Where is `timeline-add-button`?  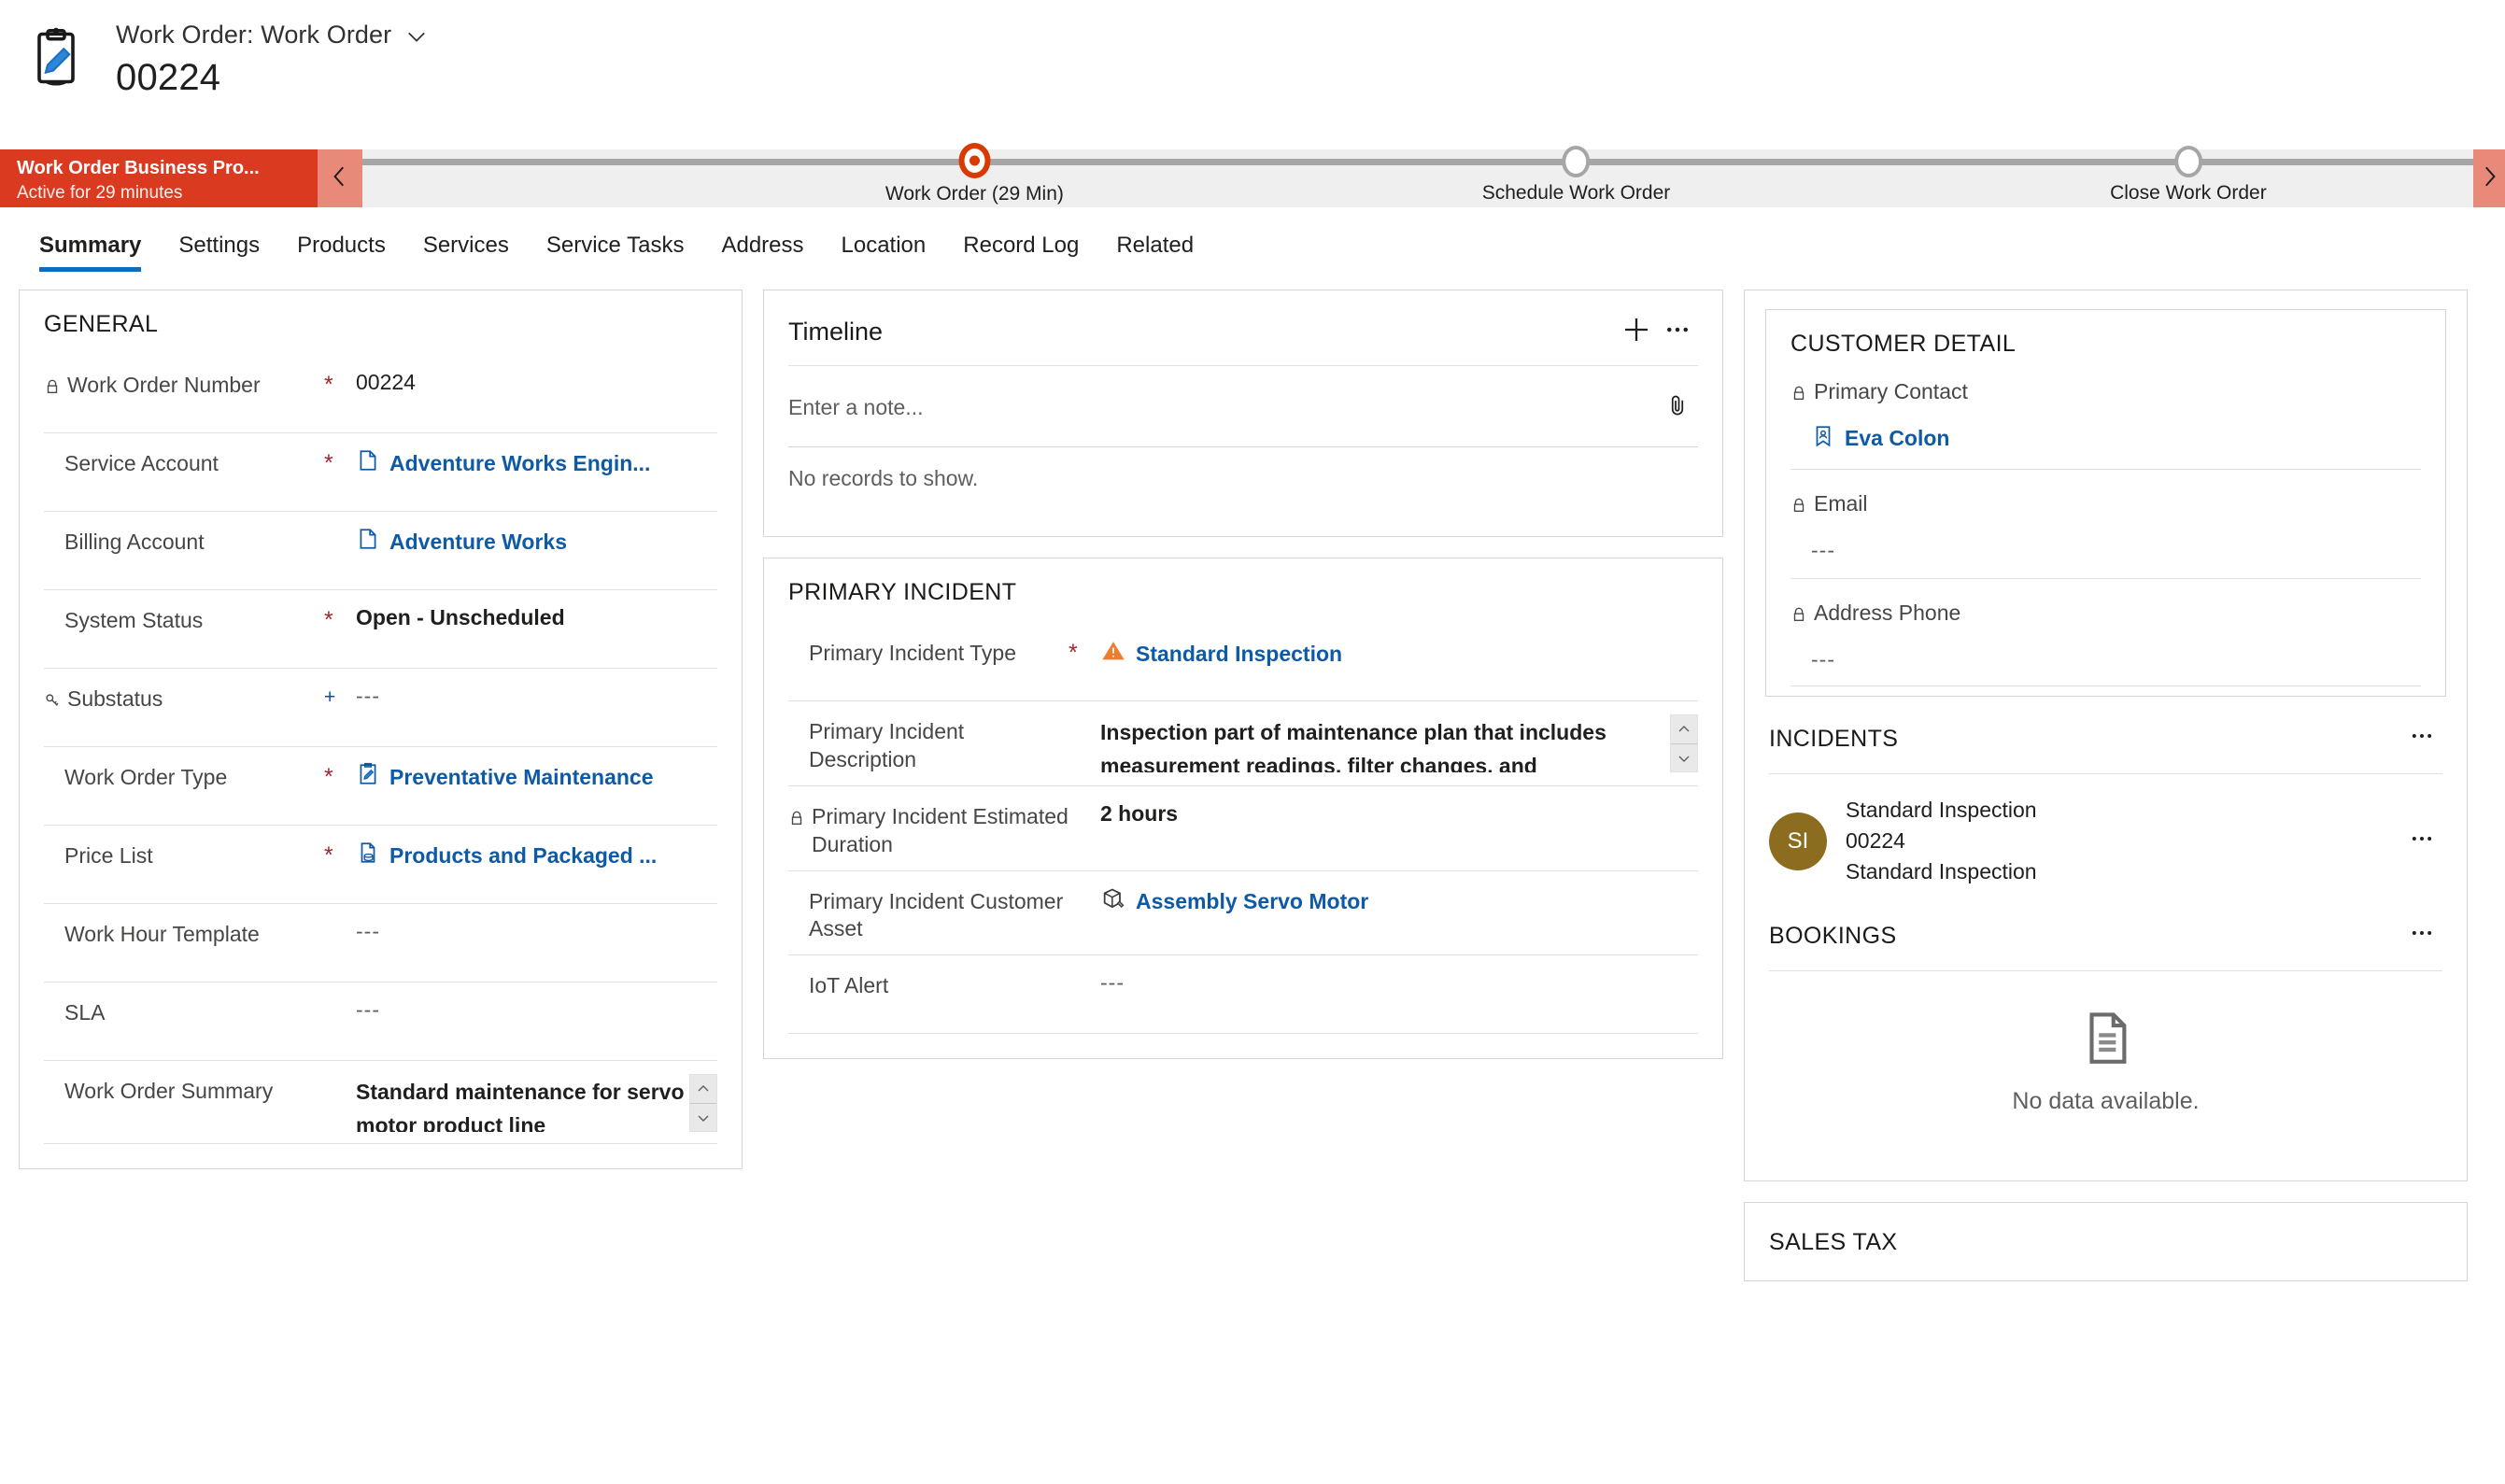 timeline-add-button is located at coordinates (1637, 331).